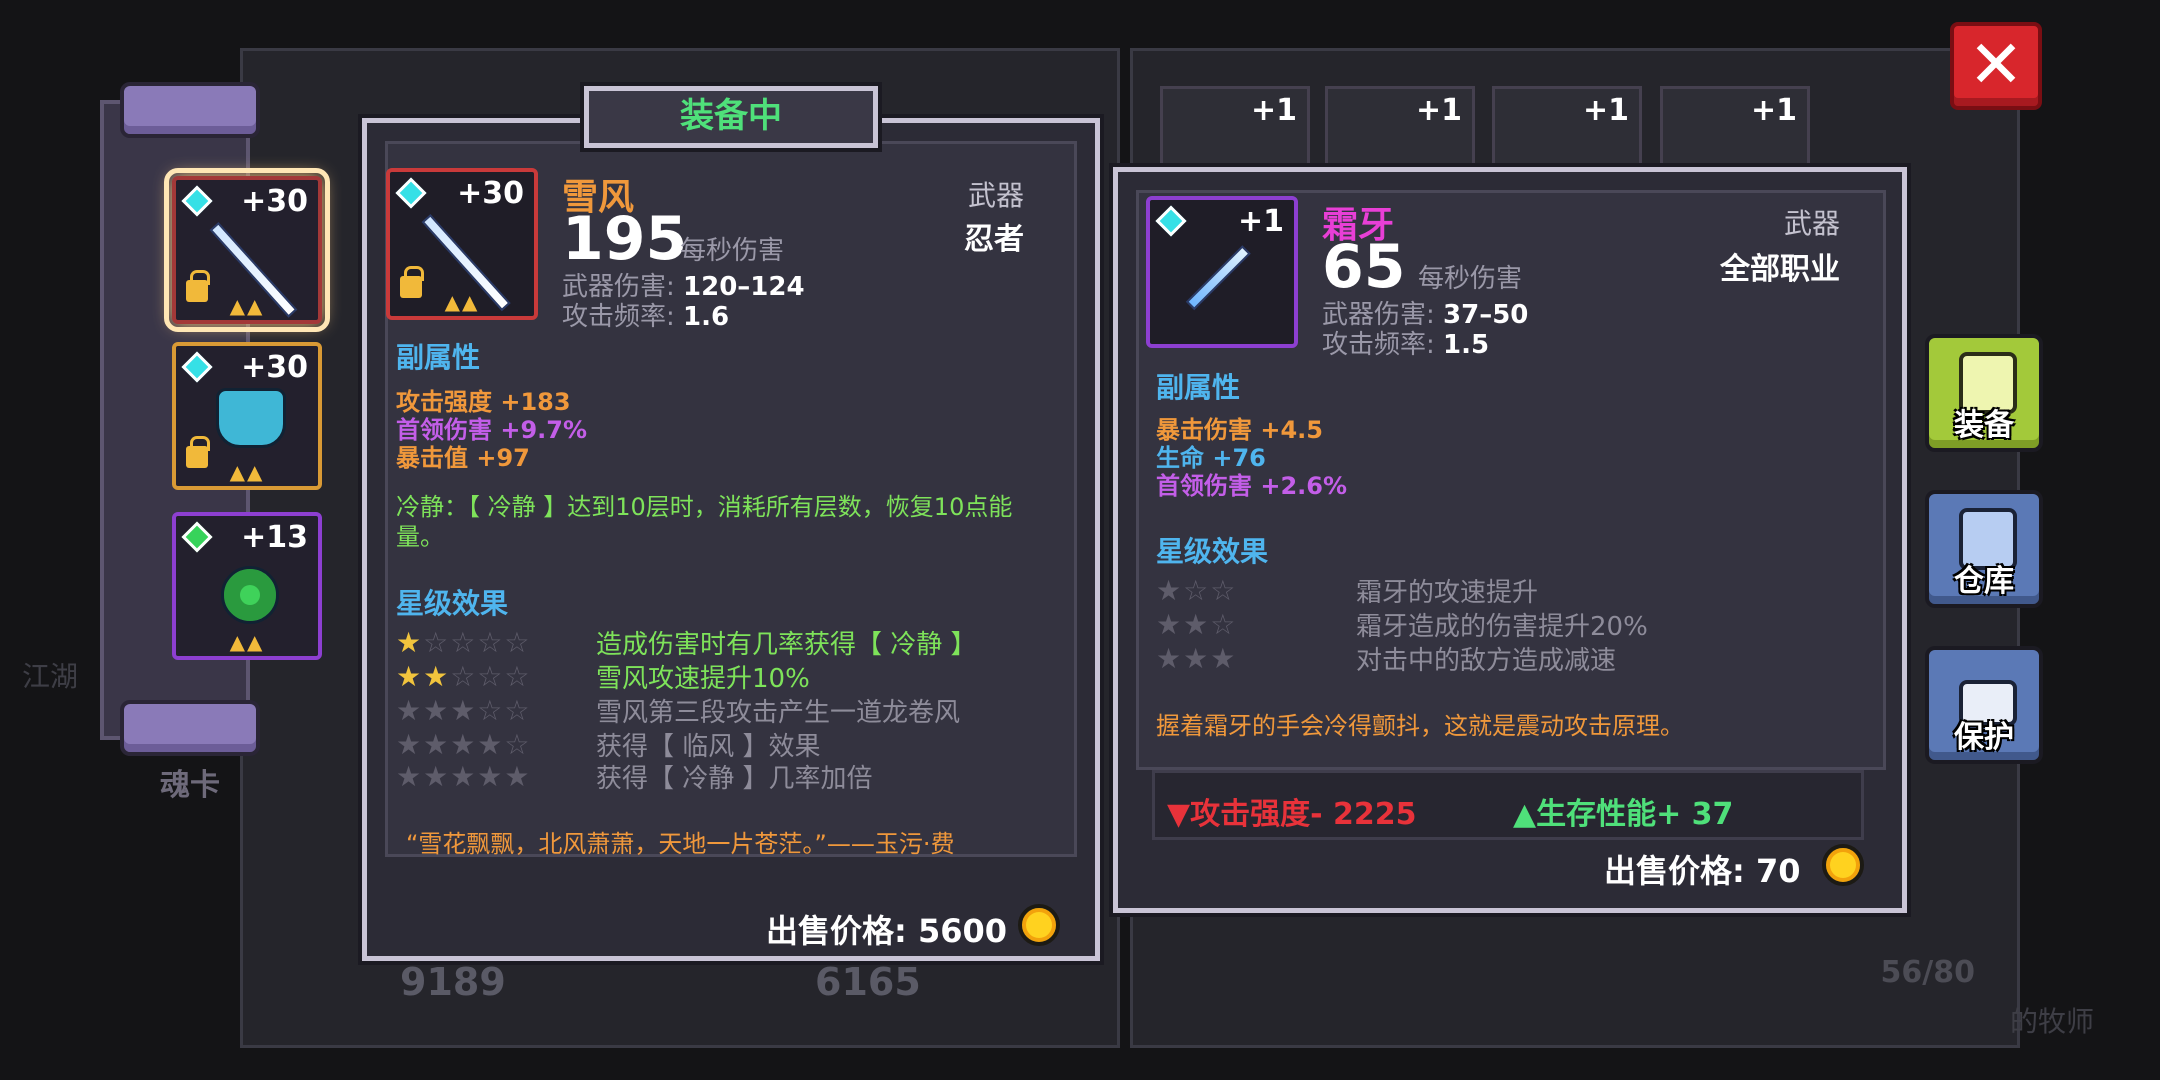 The width and height of the screenshot is (2160, 1080). What do you see at coordinates (1927, 972) in the screenshot?
I see `bag-count: 56/80` at bounding box center [1927, 972].